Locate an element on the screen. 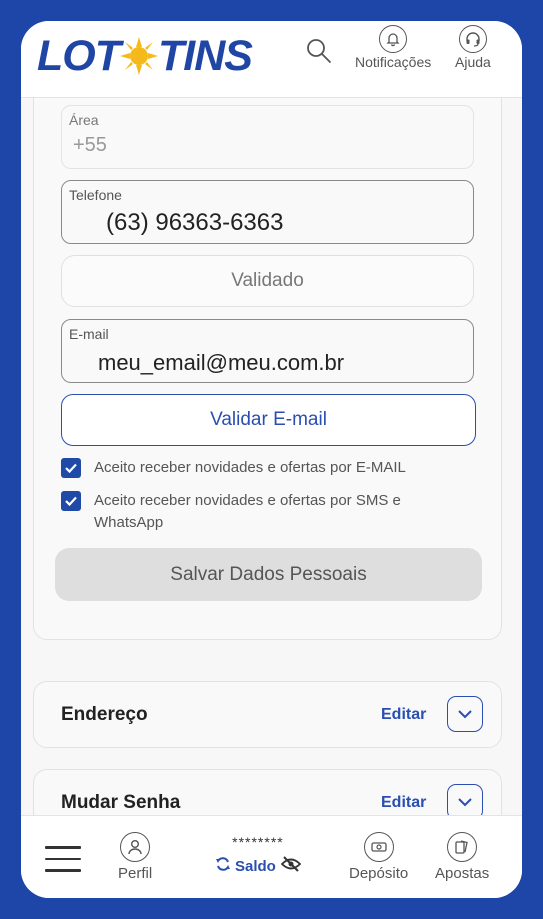 This screenshot has width=543, height=919. lotetins-logo: LOT TINS is located at coordinates (145, 56).